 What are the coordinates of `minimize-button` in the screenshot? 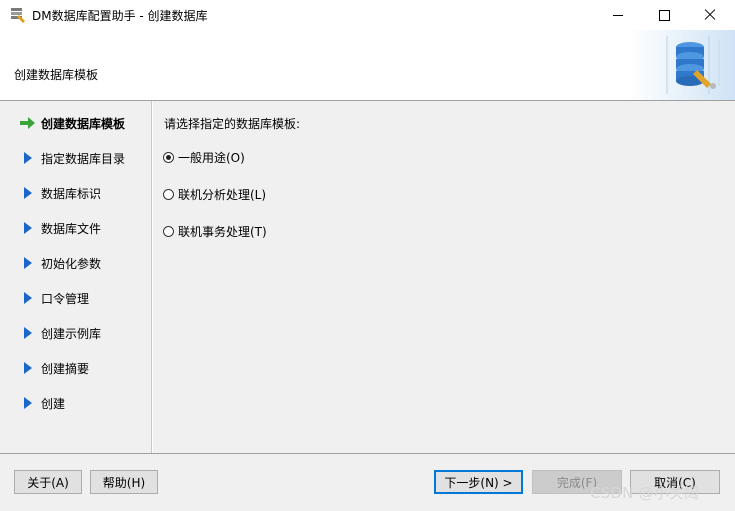 It's located at (618, 15).